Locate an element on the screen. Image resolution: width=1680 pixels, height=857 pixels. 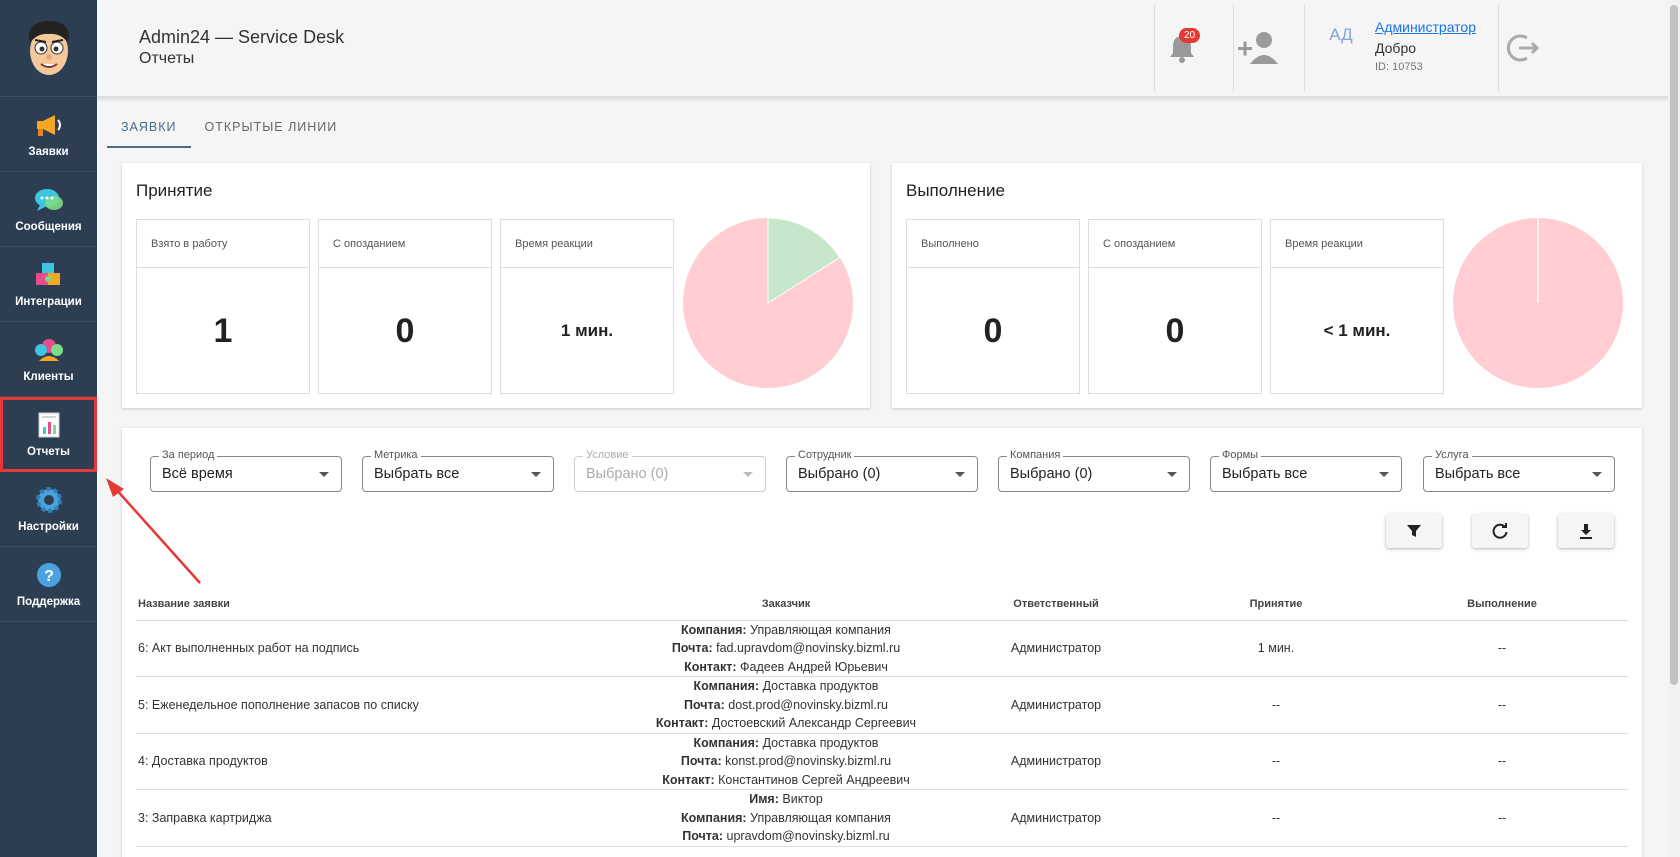
app-logo is located at coordinates (48, 48).